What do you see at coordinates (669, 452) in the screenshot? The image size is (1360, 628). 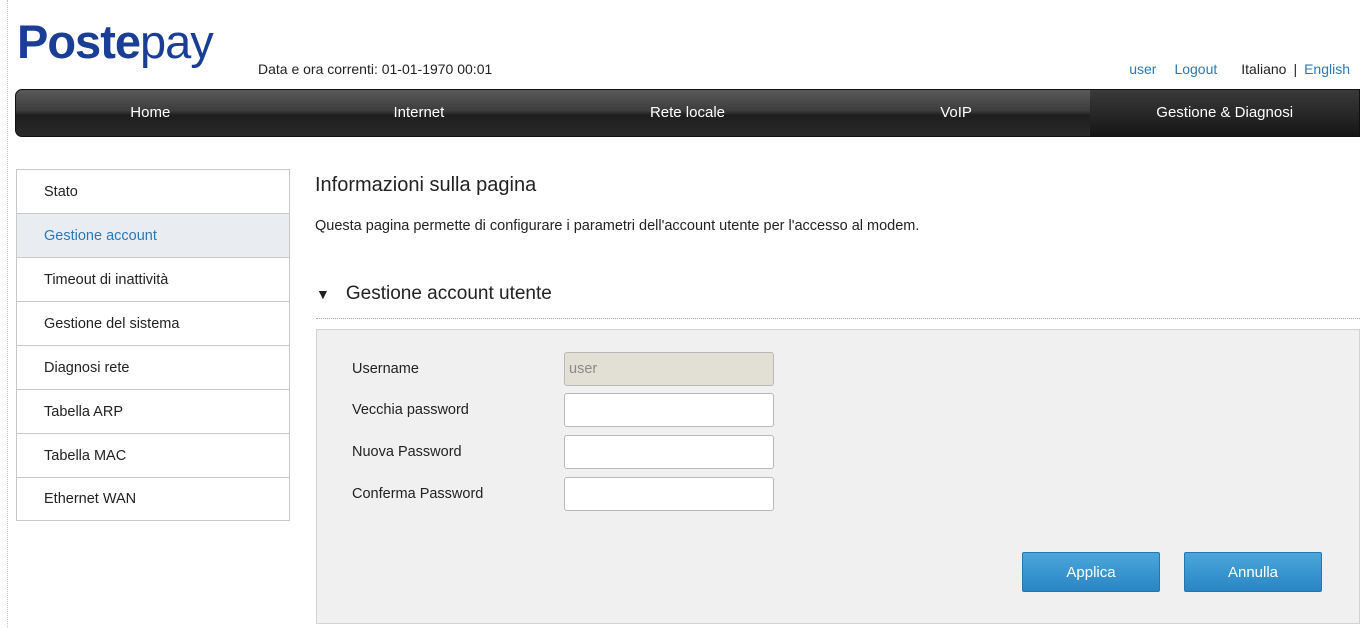 I see `new-password-field` at bounding box center [669, 452].